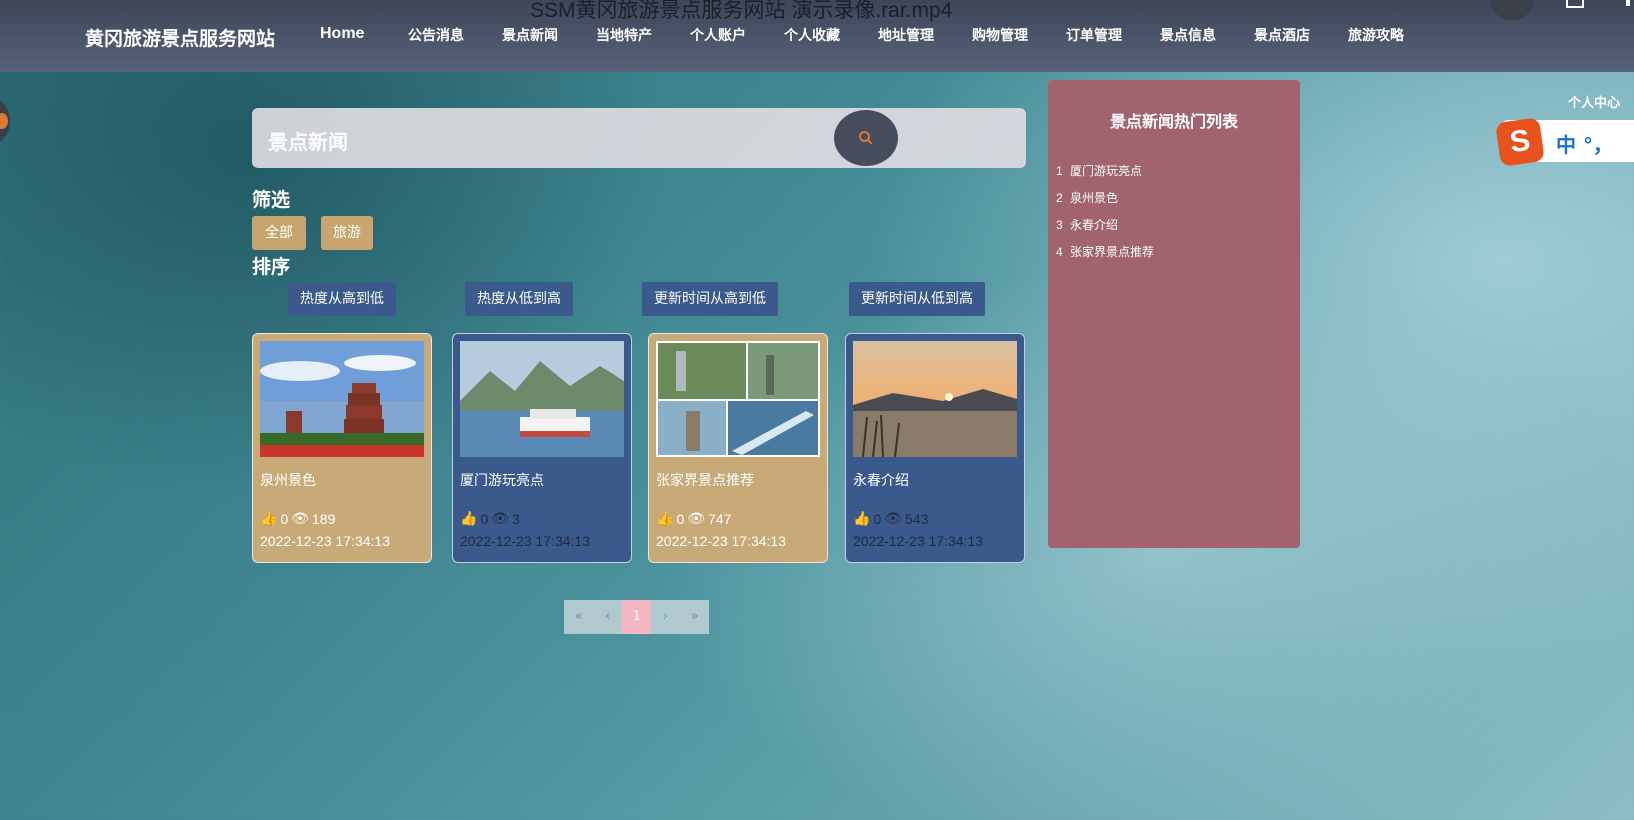 Image resolution: width=1634 pixels, height=820 pixels. I want to click on ime-toolbar: S 中 °，, so click(1564, 142).